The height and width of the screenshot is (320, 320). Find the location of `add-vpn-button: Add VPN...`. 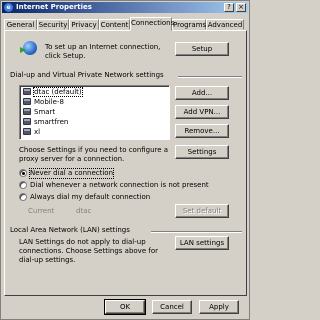

add-vpn-button: Add VPN... is located at coordinates (202, 112).